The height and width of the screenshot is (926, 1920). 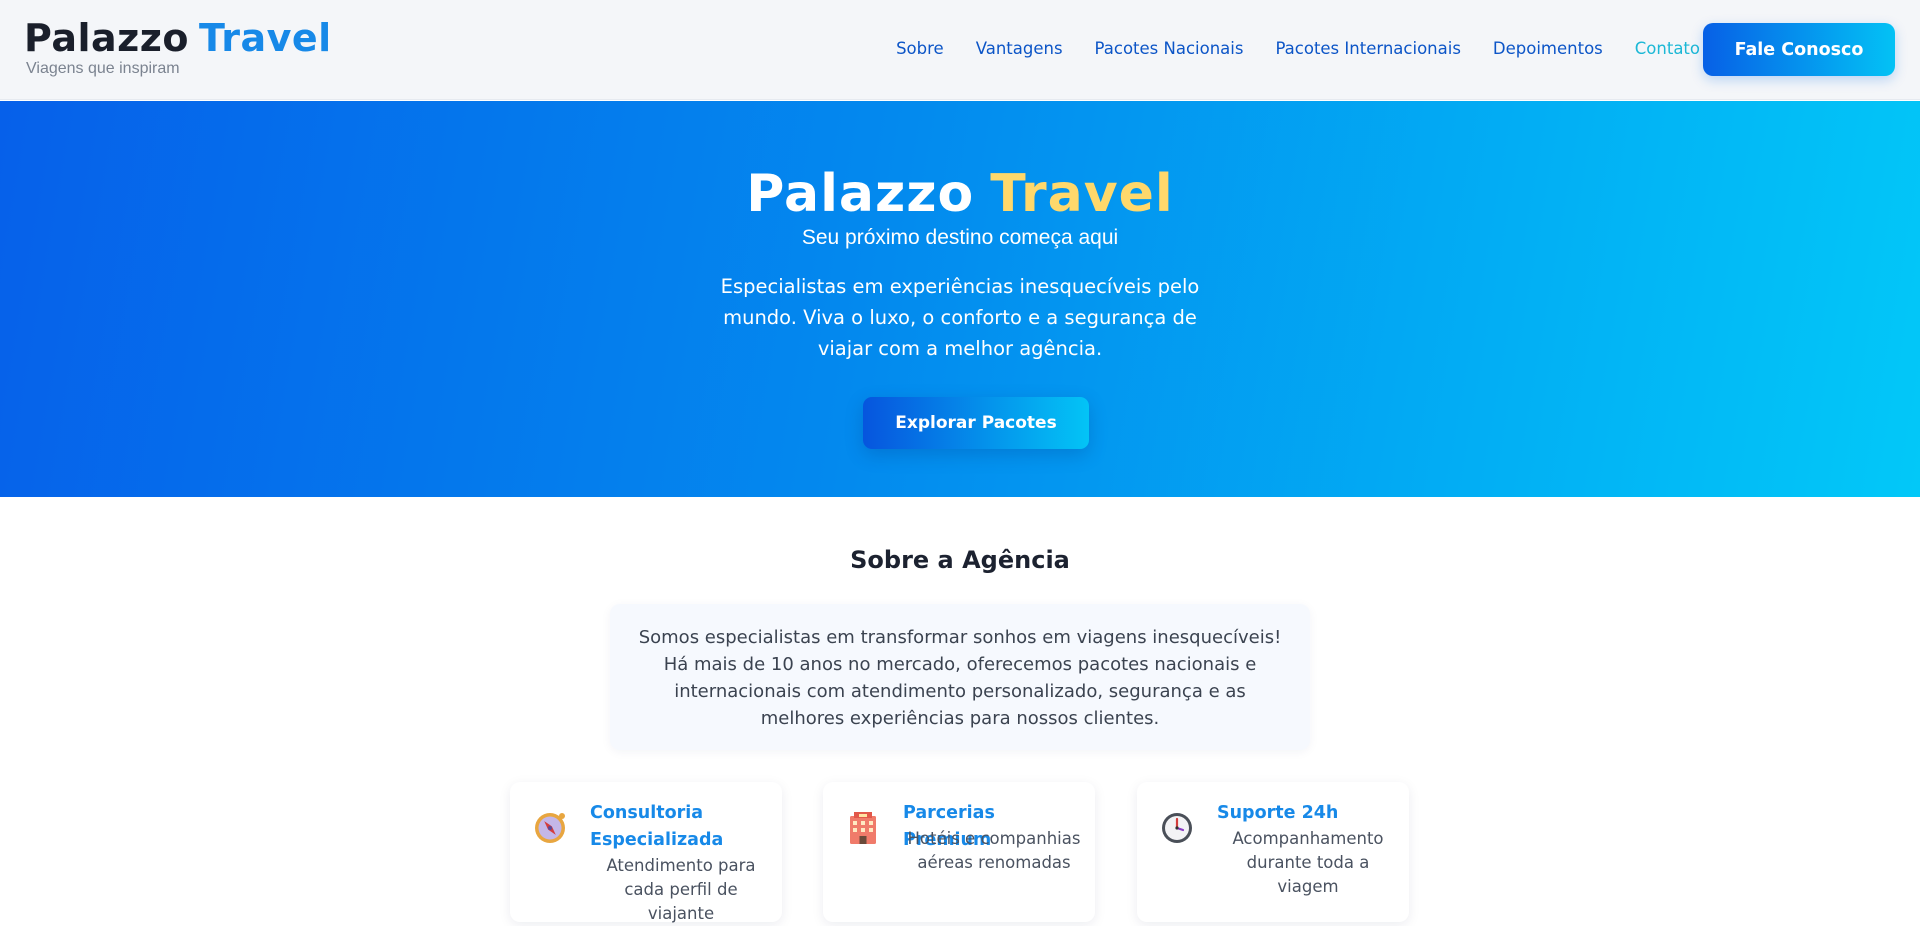 What do you see at coordinates (1019, 49) in the screenshot?
I see `nav-link-vantagens: Vantagens` at bounding box center [1019, 49].